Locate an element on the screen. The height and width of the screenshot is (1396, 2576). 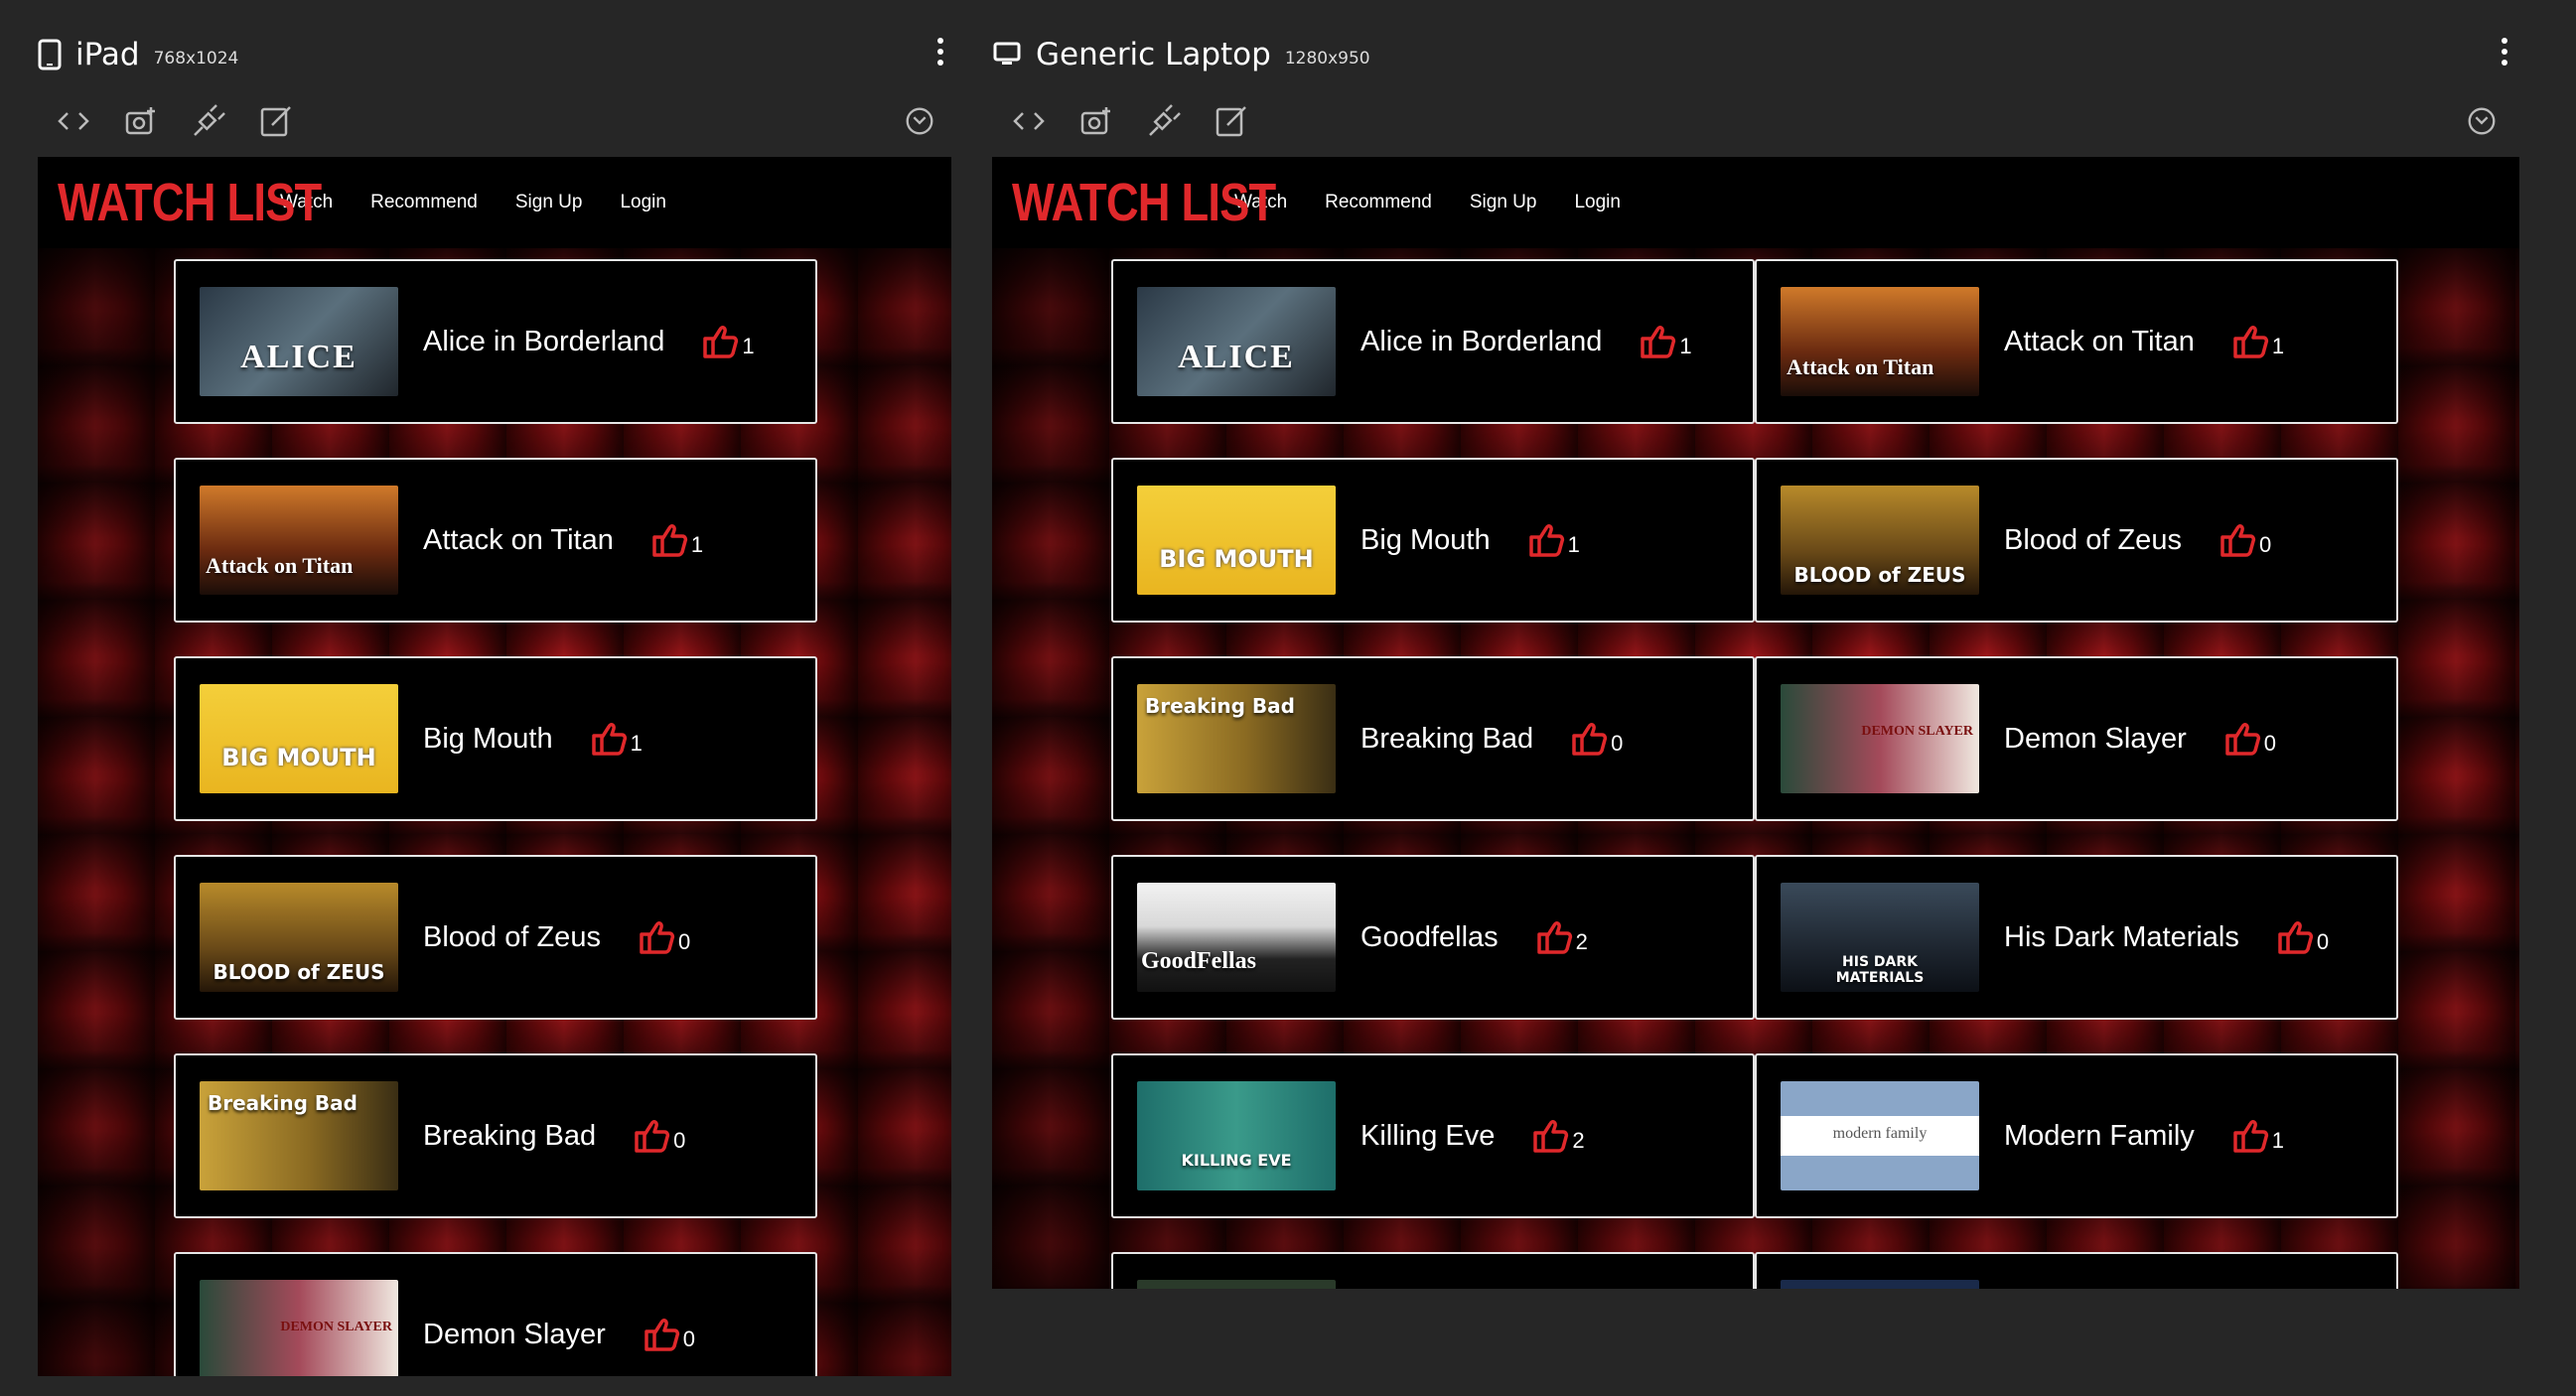
show-card: KILLING EVE Killing Eve 2 is located at coordinates (1433, 1136).